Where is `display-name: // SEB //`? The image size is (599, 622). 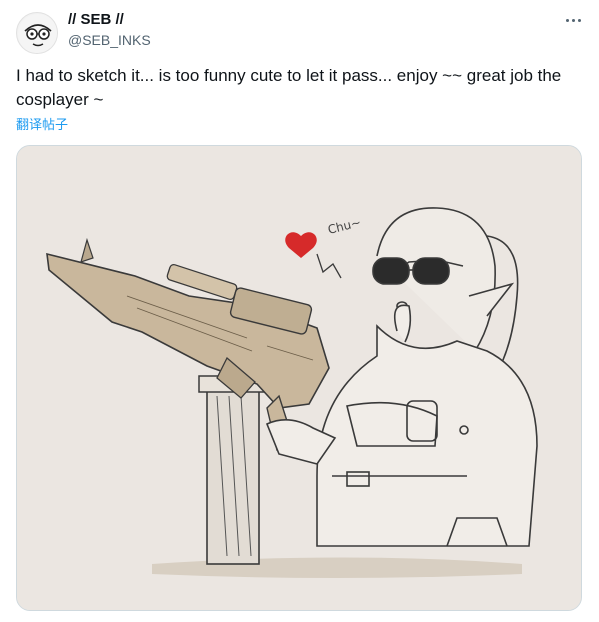
display-name: // SEB // is located at coordinates (109, 19).